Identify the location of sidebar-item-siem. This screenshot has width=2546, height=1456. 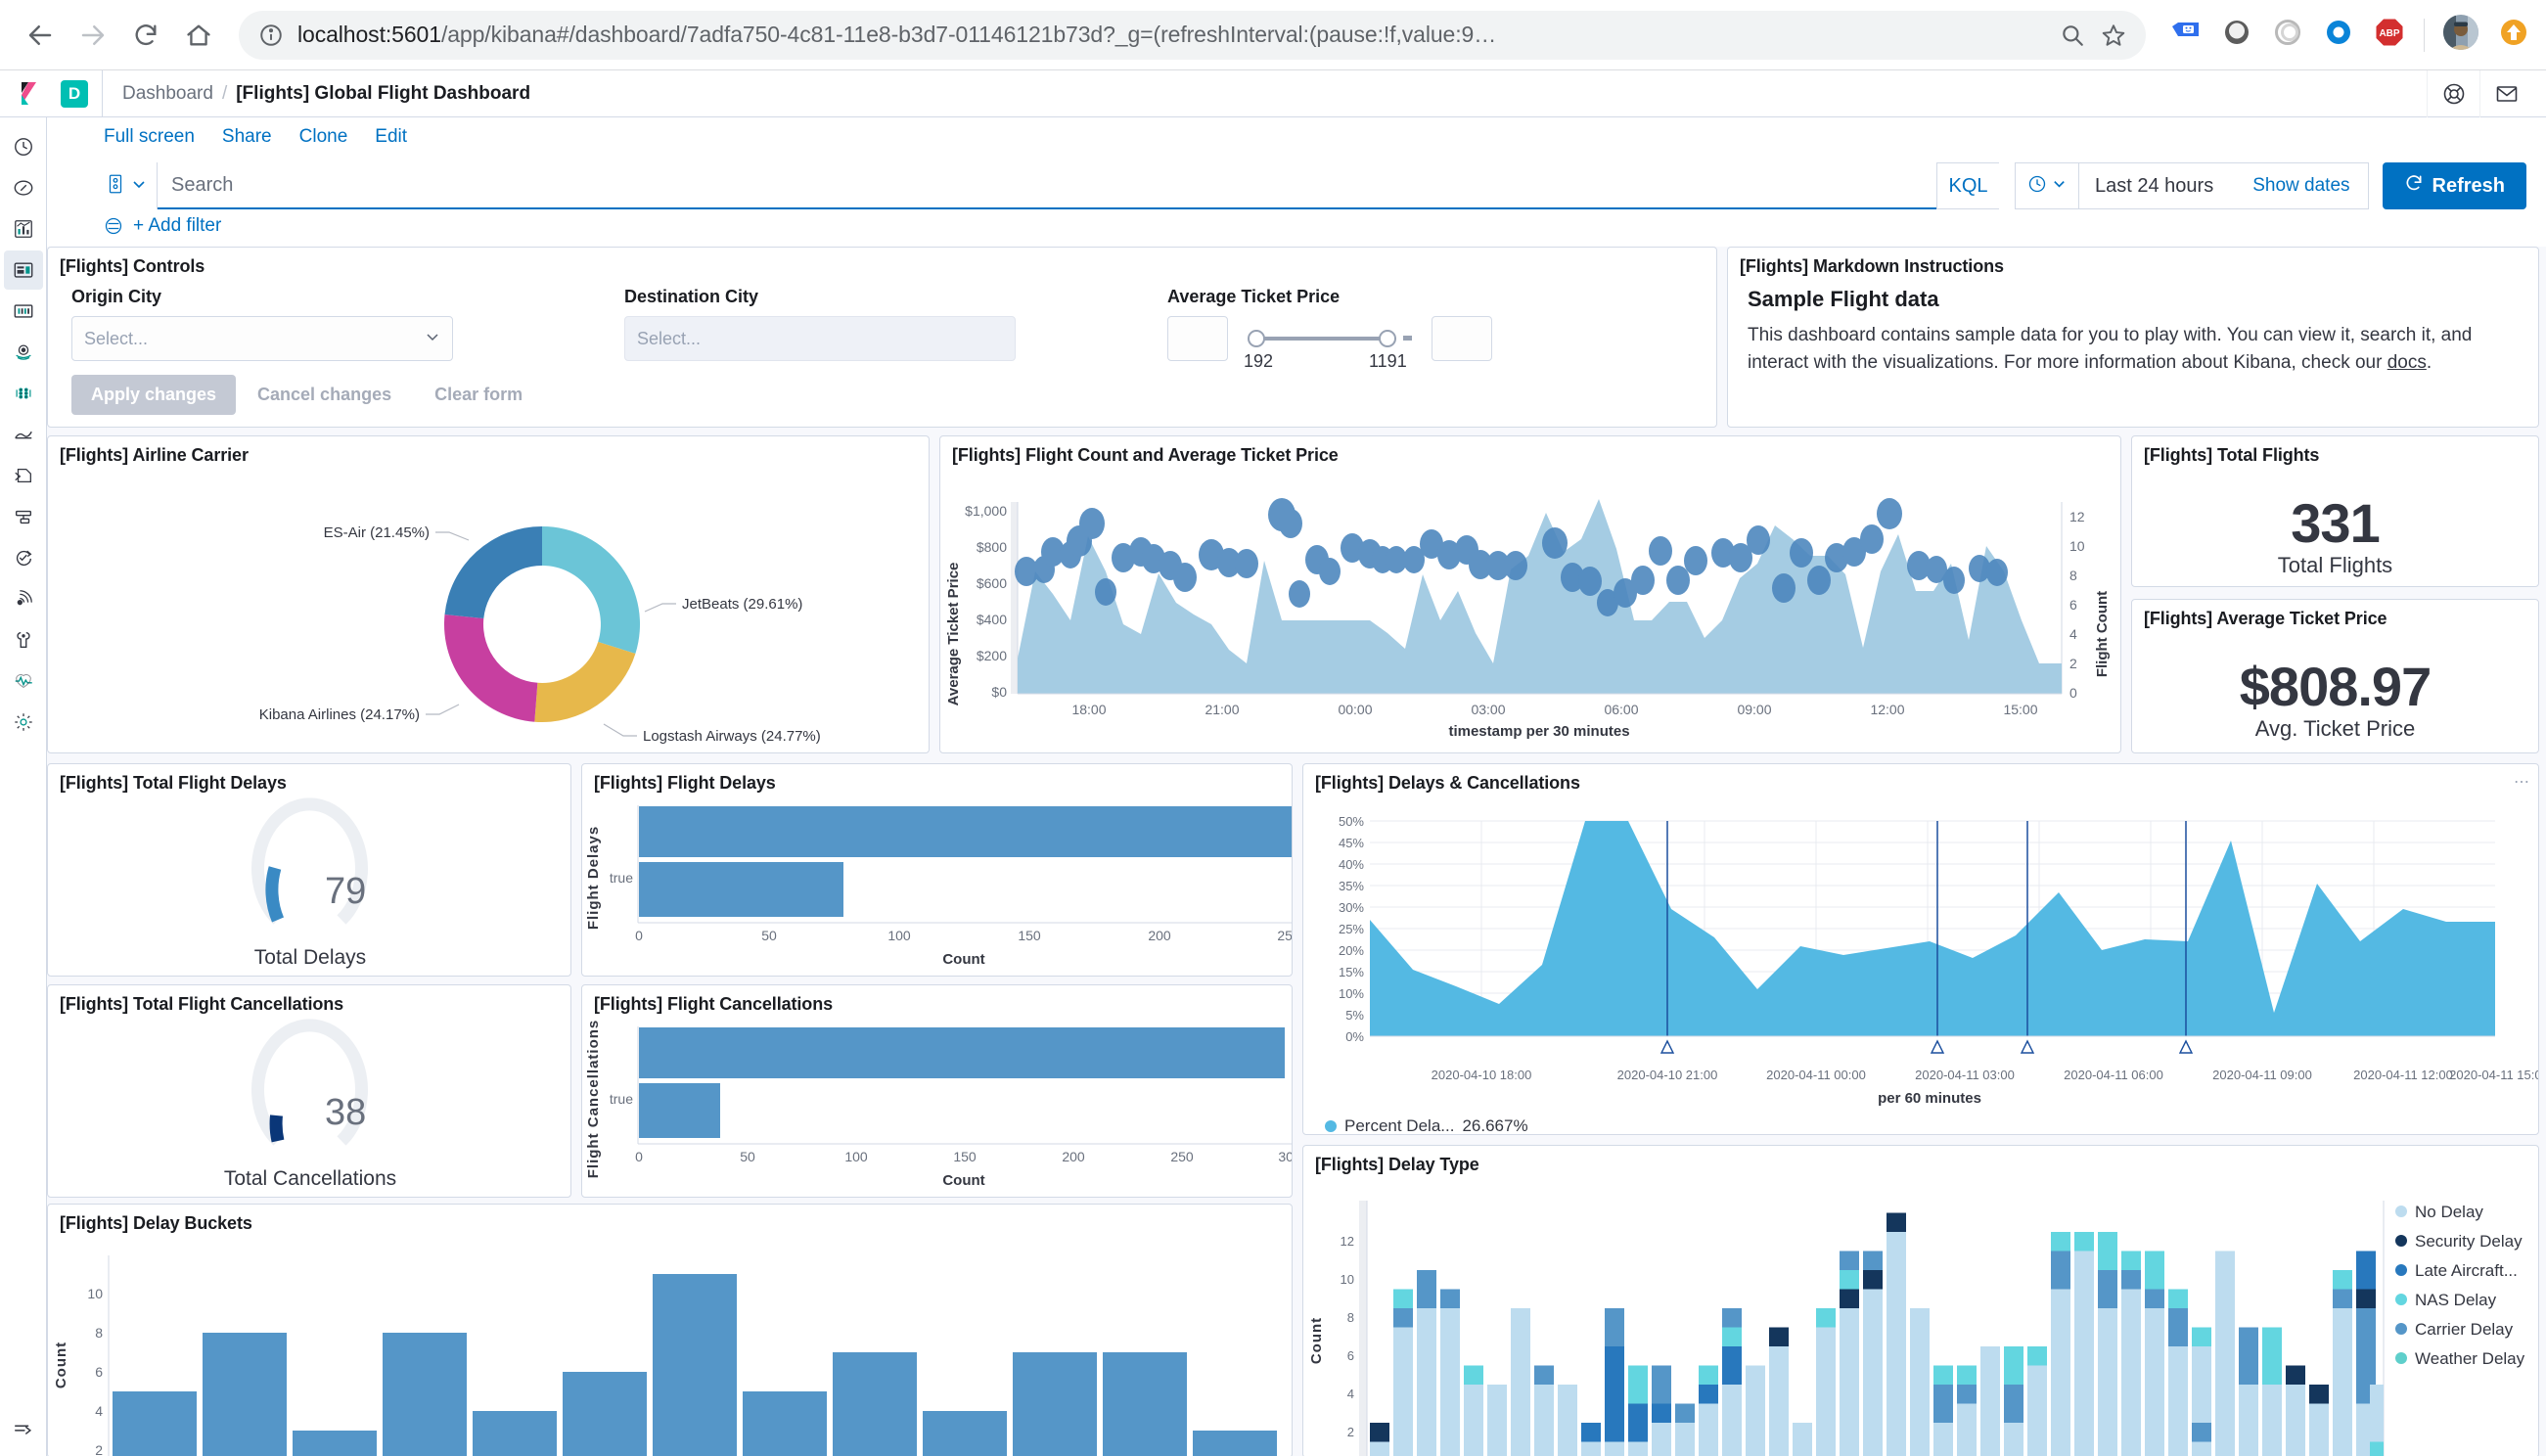
(23, 598).